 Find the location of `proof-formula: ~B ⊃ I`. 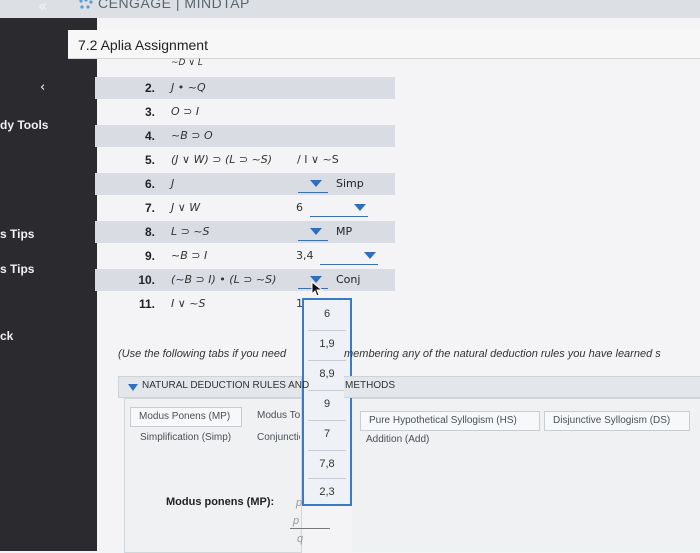

proof-formula: ~B ⊃ I is located at coordinates (189, 255).